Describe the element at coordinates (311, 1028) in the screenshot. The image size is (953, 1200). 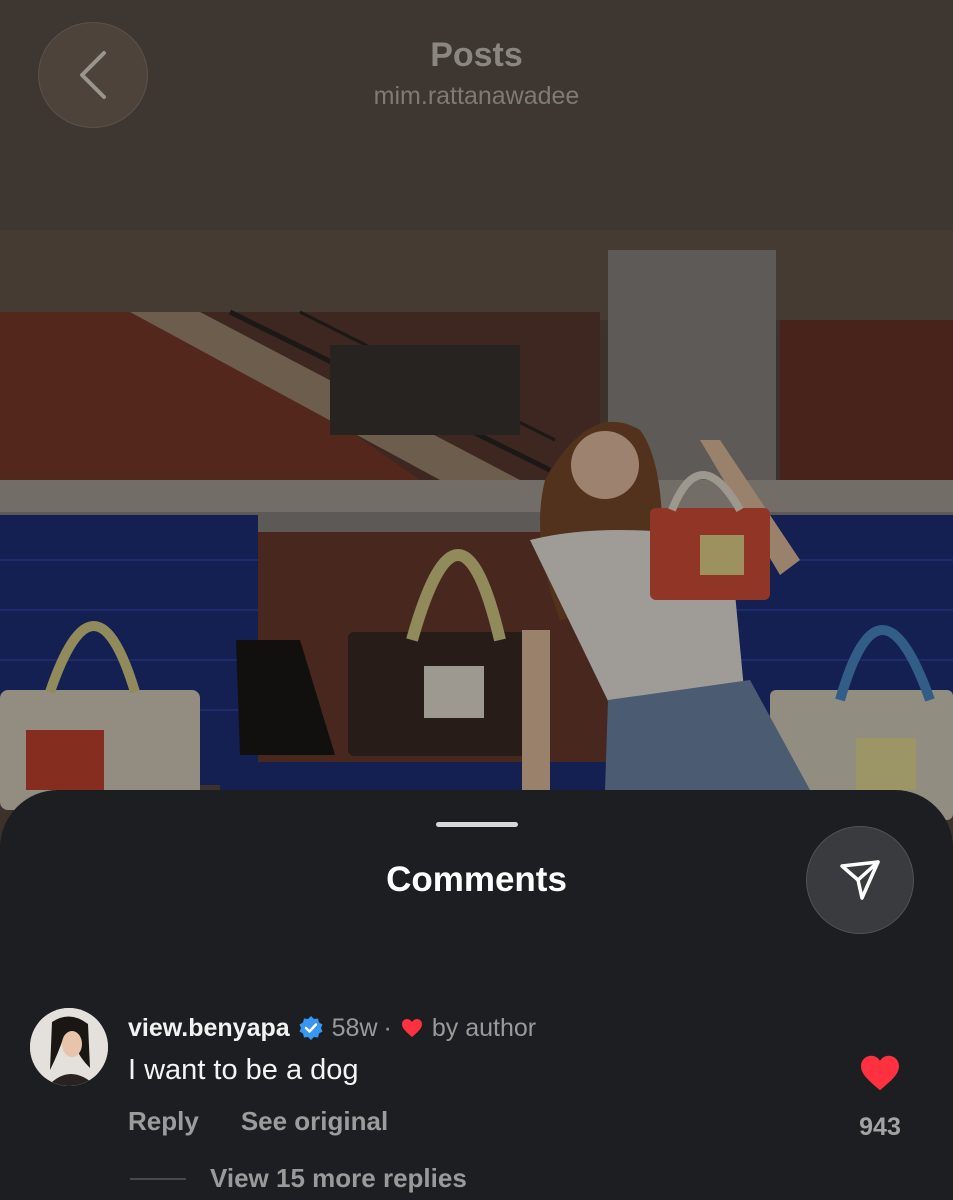
I see `verified-badge-icon` at that location.